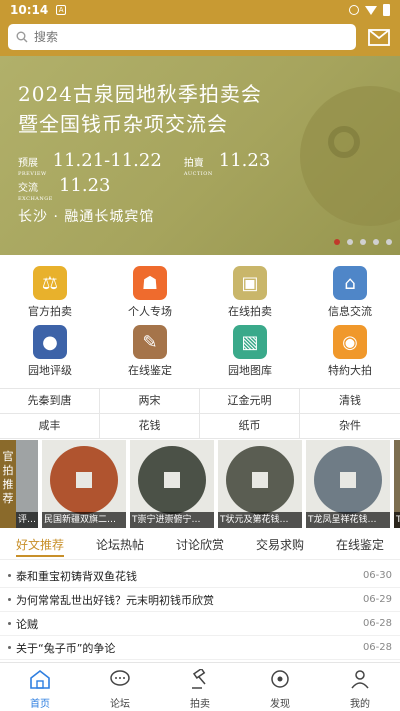  Describe the element at coordinates (50, 350) in the screenshot. I see `grid-item-5: ● 园地评级` at that location.